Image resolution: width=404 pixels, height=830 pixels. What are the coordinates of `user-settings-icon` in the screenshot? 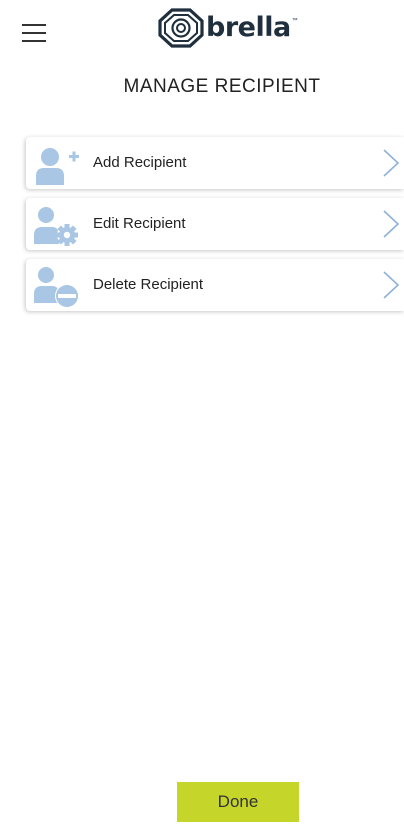 It's located at (56, 226).